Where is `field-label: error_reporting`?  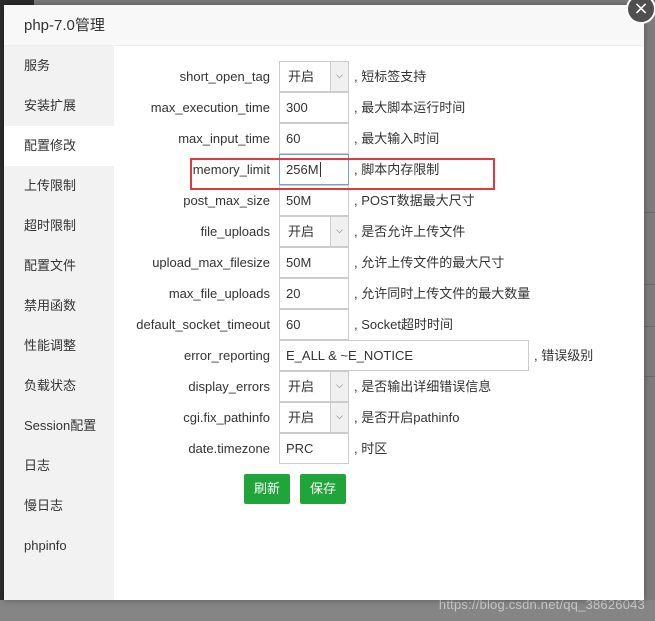 field-label: error_reporting is located at coordinates (227, 355).